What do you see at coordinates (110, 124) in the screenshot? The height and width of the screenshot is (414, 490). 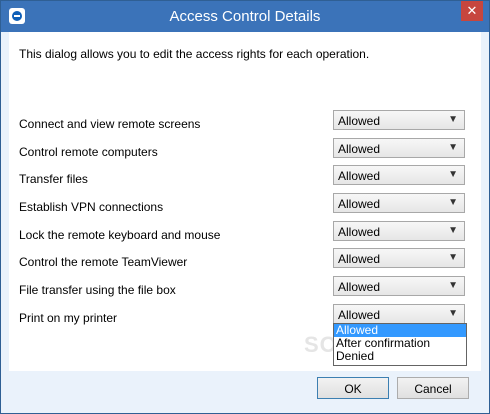 I see `row-label-connect-view: Connect and view remote screens` at bounding box center [110, 124].